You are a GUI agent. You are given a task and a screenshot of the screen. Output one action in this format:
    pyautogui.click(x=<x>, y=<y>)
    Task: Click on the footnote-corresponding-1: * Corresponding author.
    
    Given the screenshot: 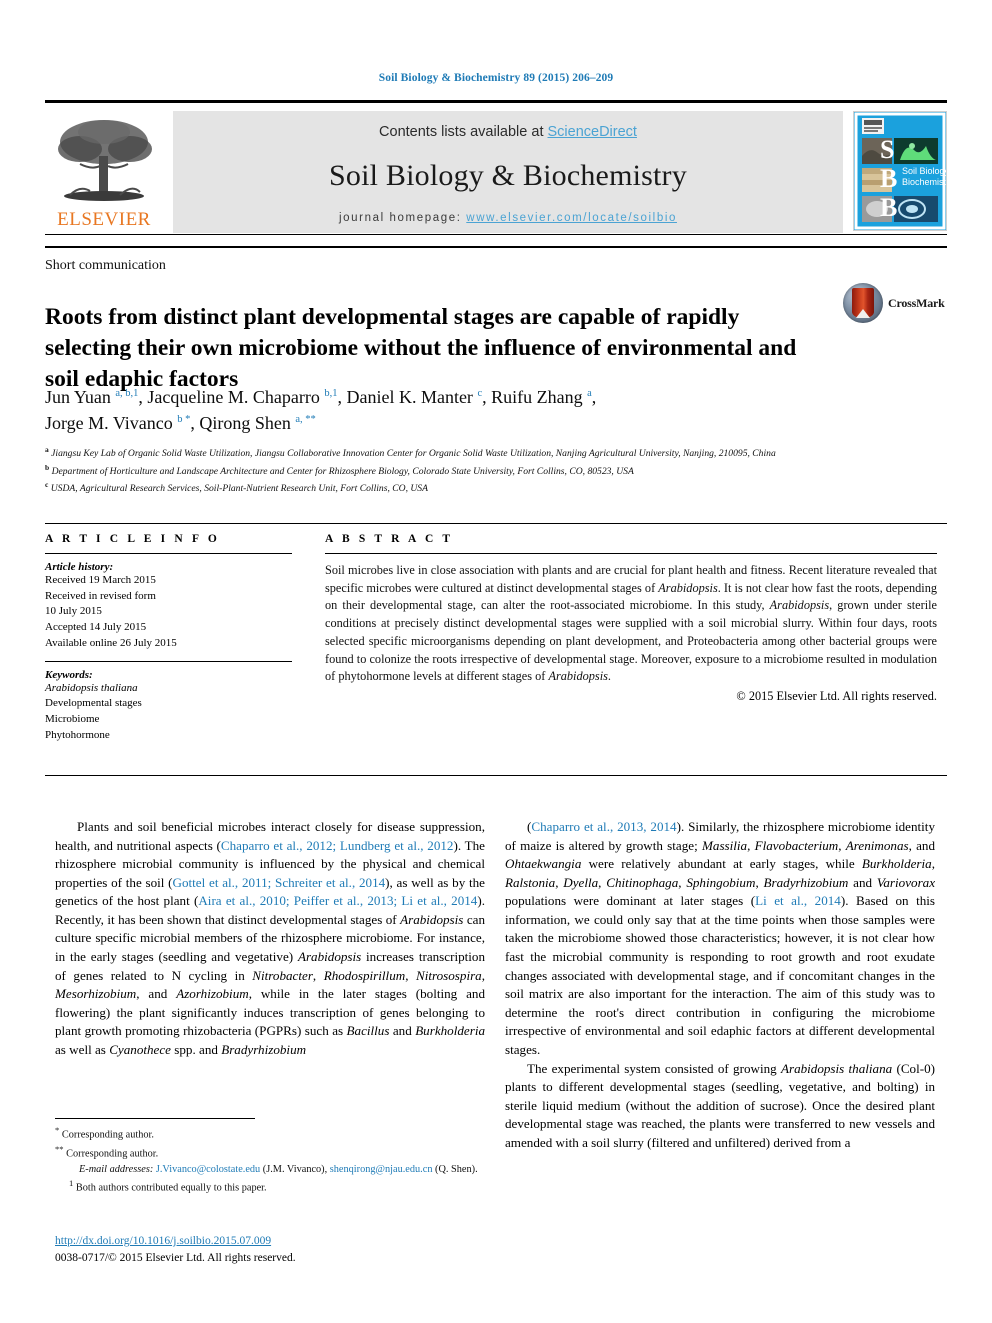 What is the action you would take?
    pyautogui.click(x=104, y=1133)
    